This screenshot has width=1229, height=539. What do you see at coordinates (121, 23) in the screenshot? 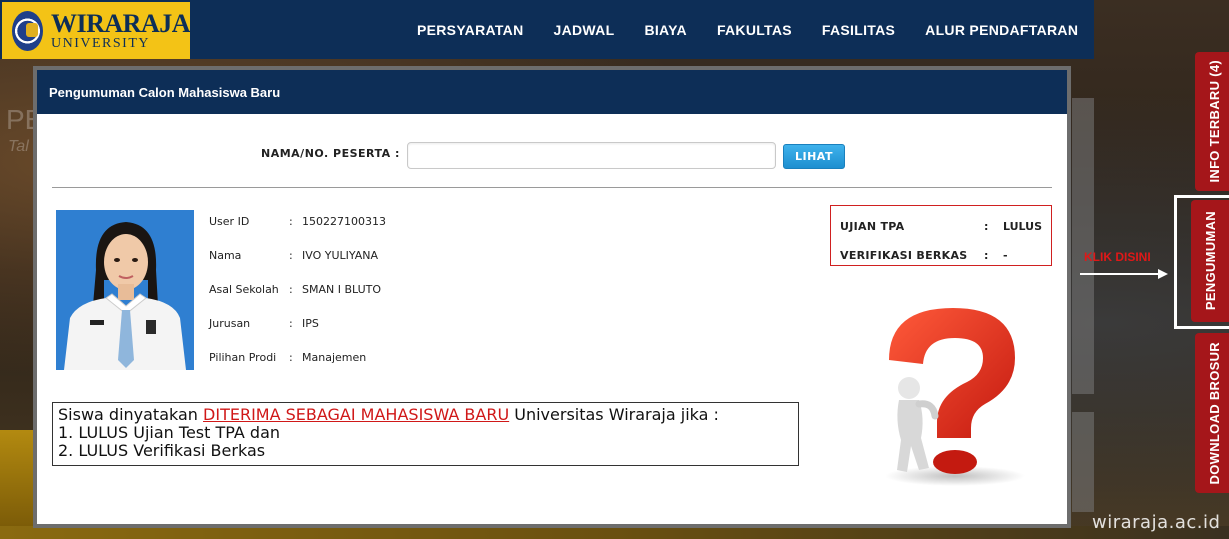
I see `logo-name: WIRARAJA` at bounding box center [121, 23].